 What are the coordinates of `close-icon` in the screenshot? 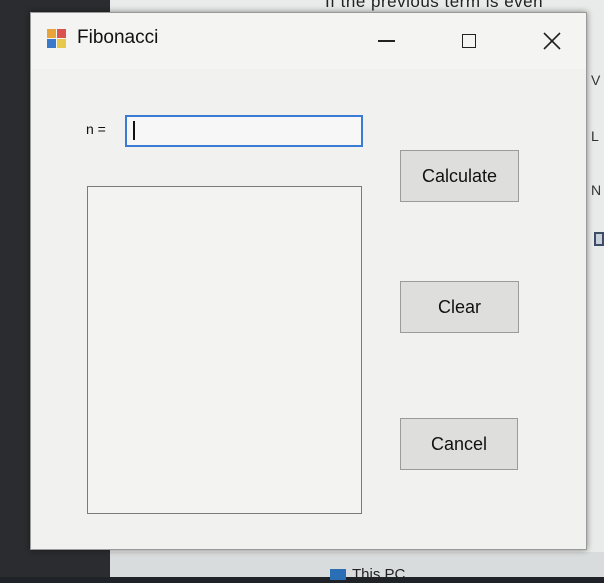 It's located at (552, 41).